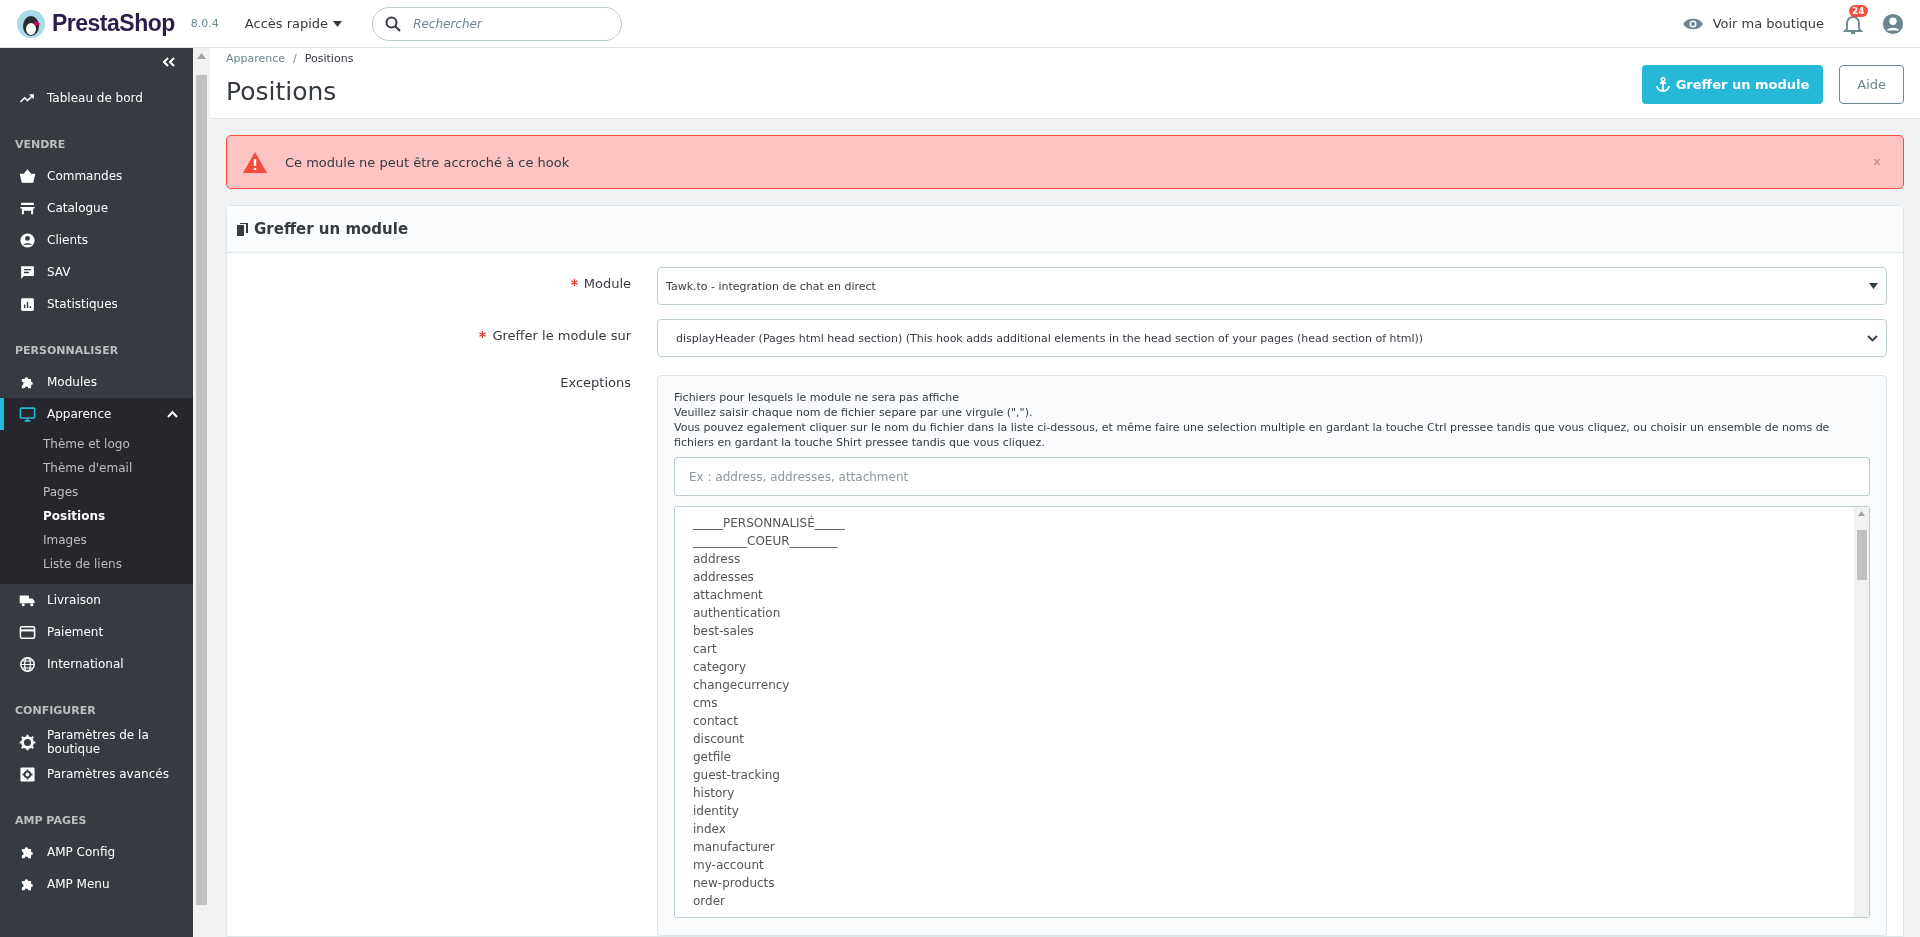  I want to click on list-option: manufacturer, so click(1264, 847).